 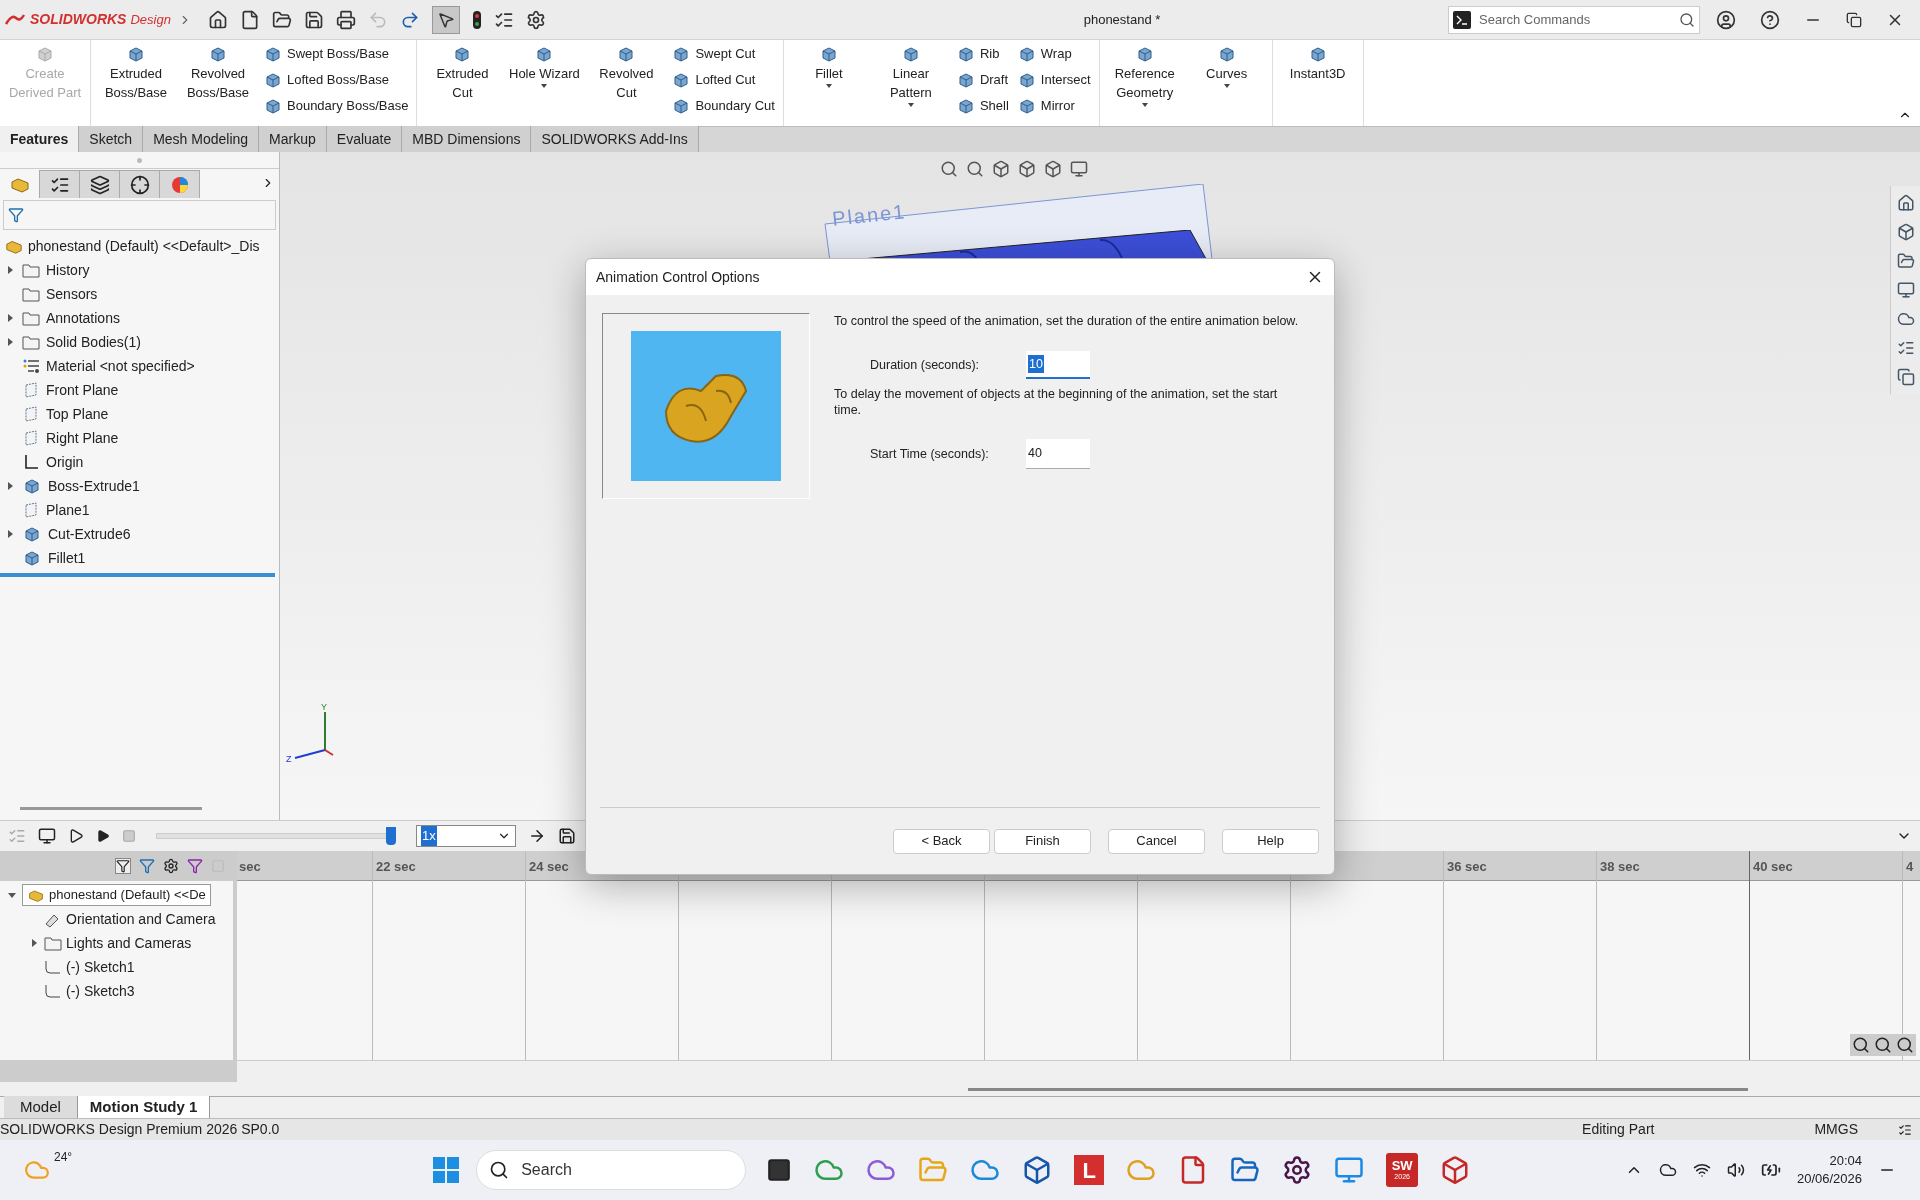 What do you see at coordinates (45, 270) in the screenshot?
I see `tree-item: History` at bounding box center [45, 270].